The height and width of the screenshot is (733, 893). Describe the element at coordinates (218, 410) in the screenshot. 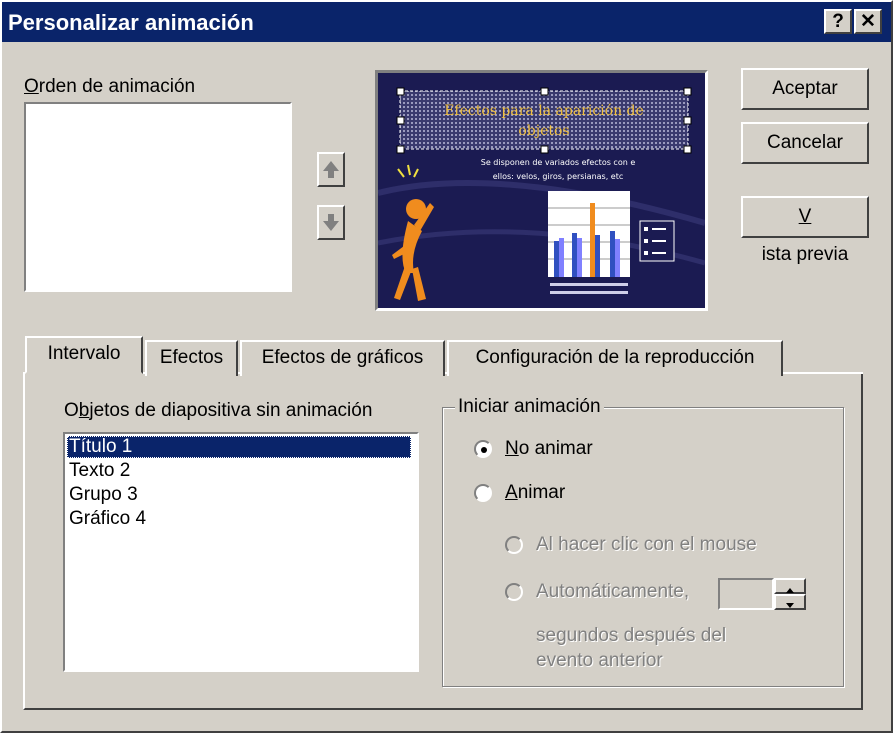

I see `objects-label: Objetos de diapositiva sin animación` at that location.